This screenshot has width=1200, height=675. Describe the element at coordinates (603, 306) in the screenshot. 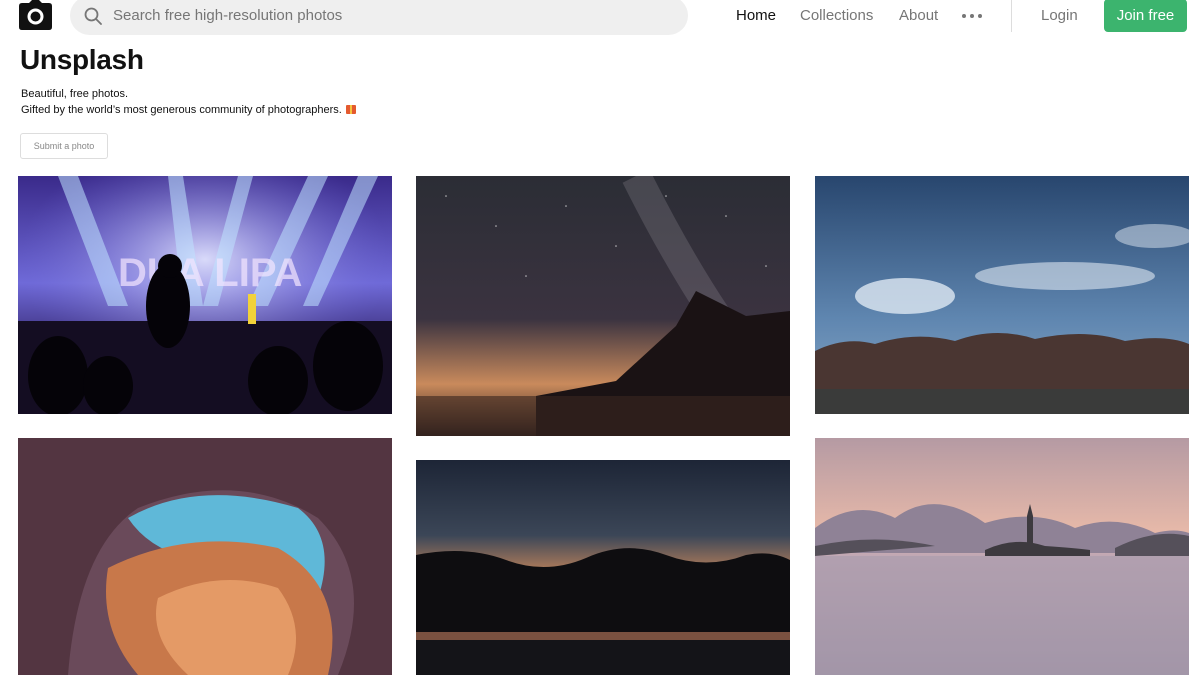

I see `photo-night-mountain-lake` at that location.